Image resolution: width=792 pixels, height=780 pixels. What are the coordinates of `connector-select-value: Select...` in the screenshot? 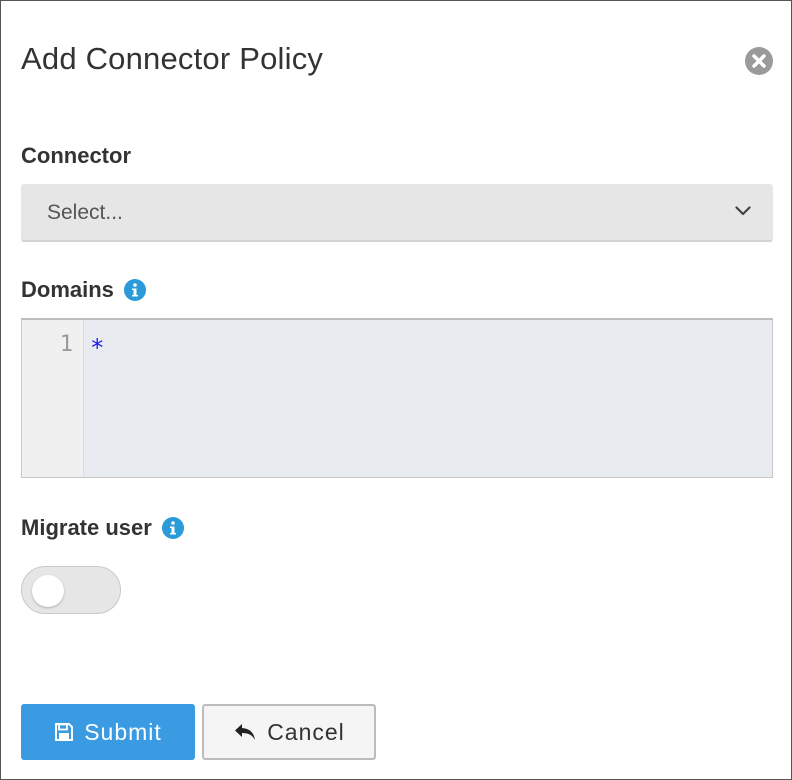 It's located at (85, 212).